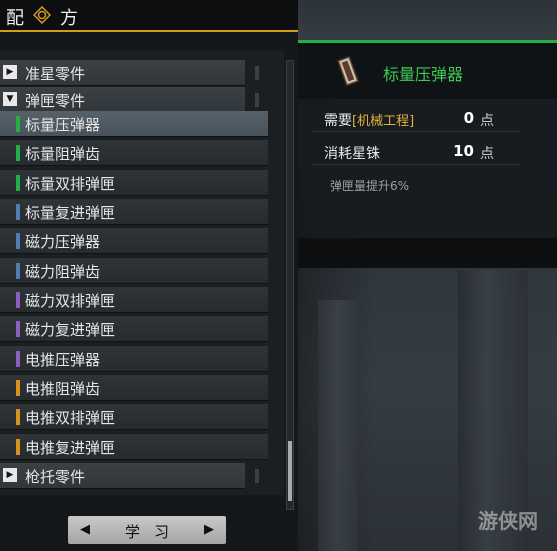  I want to click on title-right: 方, so click(69, 18).